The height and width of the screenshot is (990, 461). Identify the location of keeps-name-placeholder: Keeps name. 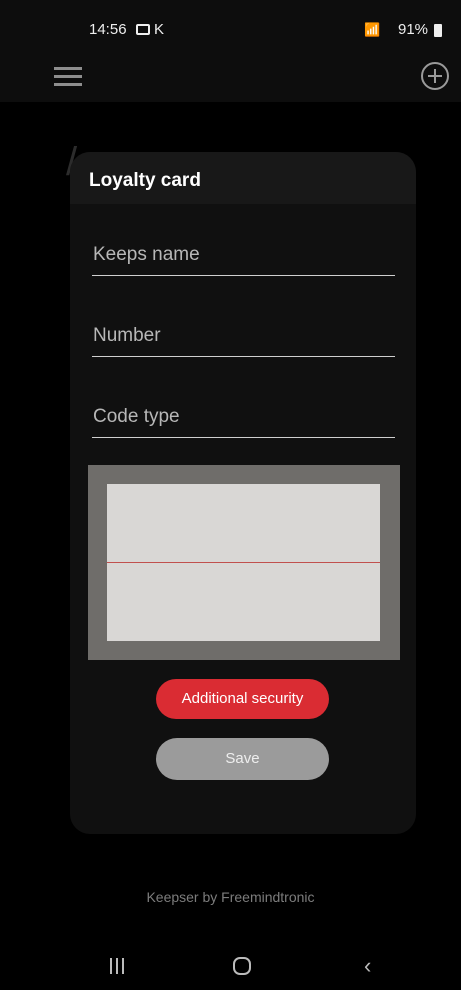
(146, 254).